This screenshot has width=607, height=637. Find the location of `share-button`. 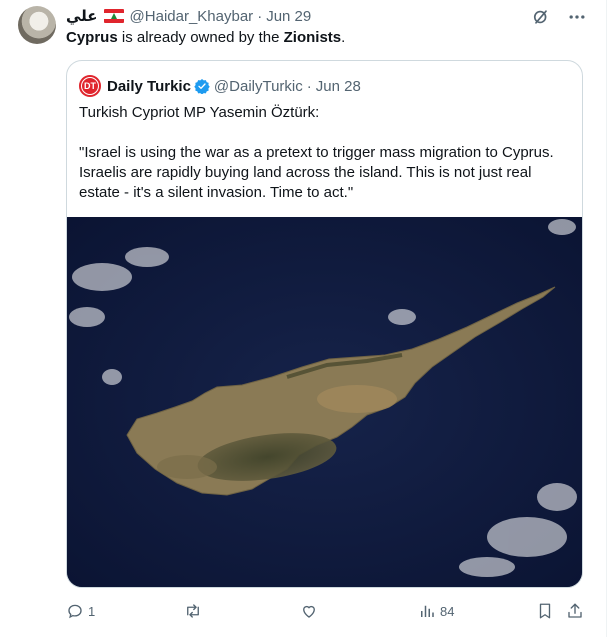

share-button is located at coordinates (575, 611).